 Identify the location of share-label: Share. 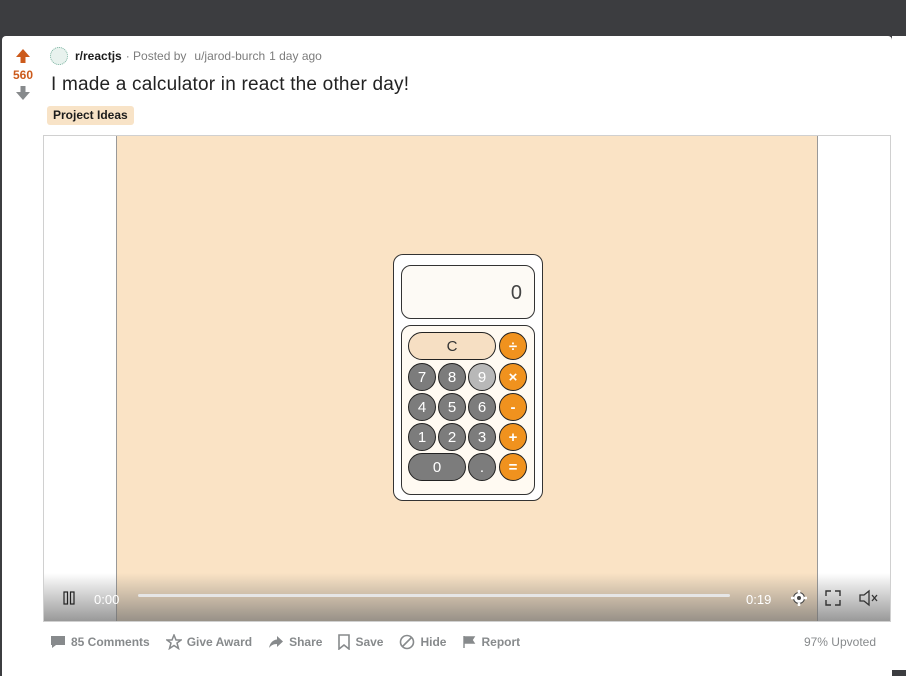
(306, 642).